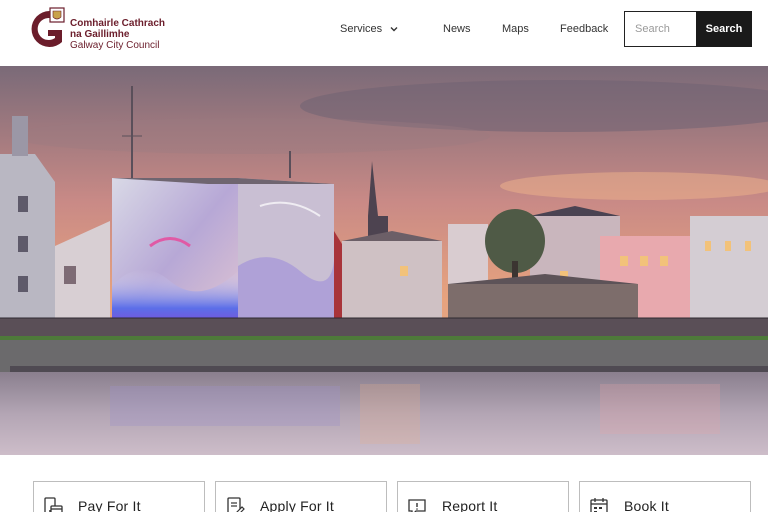  I want to click on nav-maps-label: Maps, so click(515, 29).